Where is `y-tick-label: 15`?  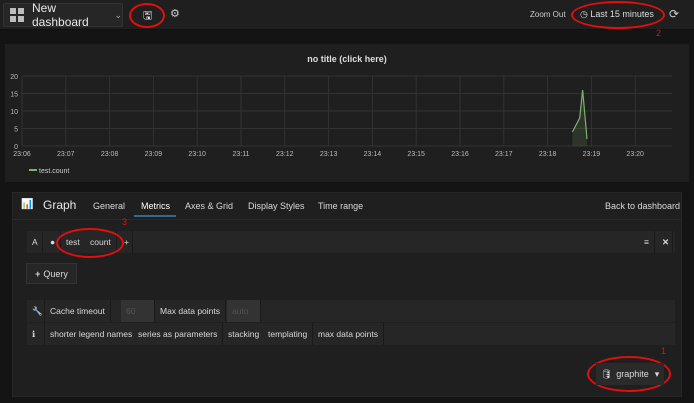
y-tick-label: 15 is located at coordinates (14, 95).